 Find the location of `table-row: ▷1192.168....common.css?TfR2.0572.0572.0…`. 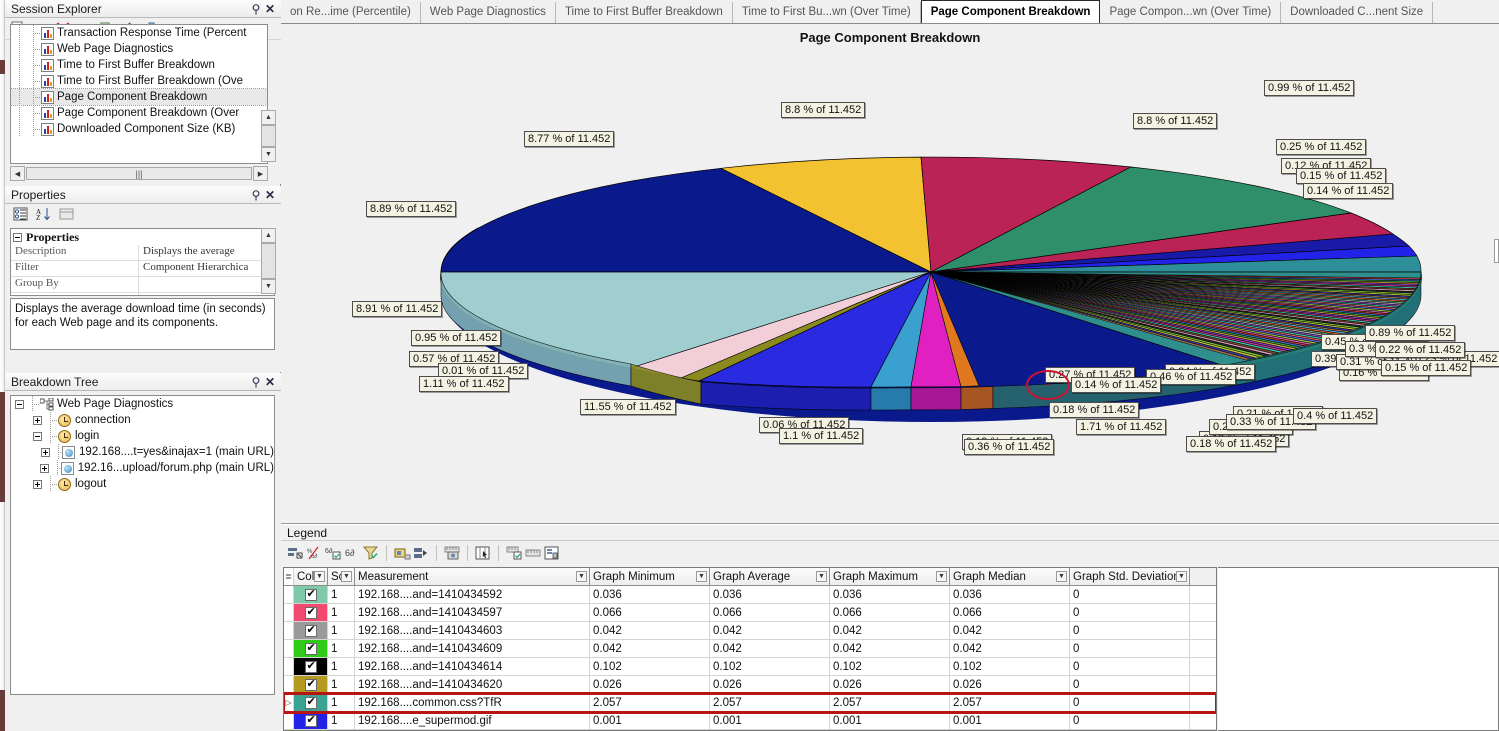

table-row: ▷1192.168....common.css?TfR2.0572.0572.0… is located at coordinates (750, 703).